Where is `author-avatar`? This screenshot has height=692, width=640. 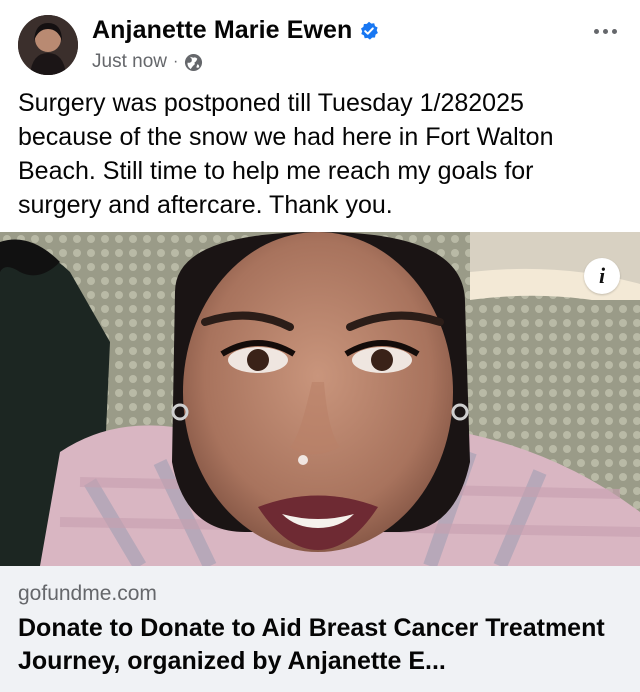 author-avatar is located at coordinates (48, 45).